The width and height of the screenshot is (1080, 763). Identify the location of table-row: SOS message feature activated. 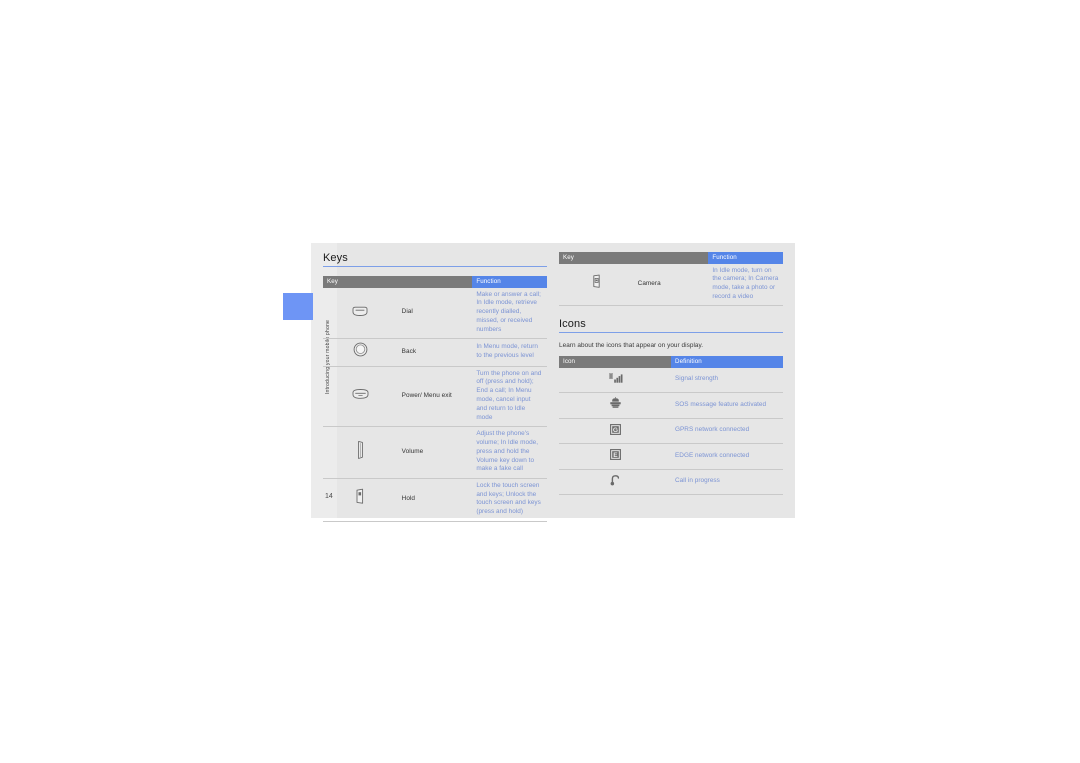
(671, 405).